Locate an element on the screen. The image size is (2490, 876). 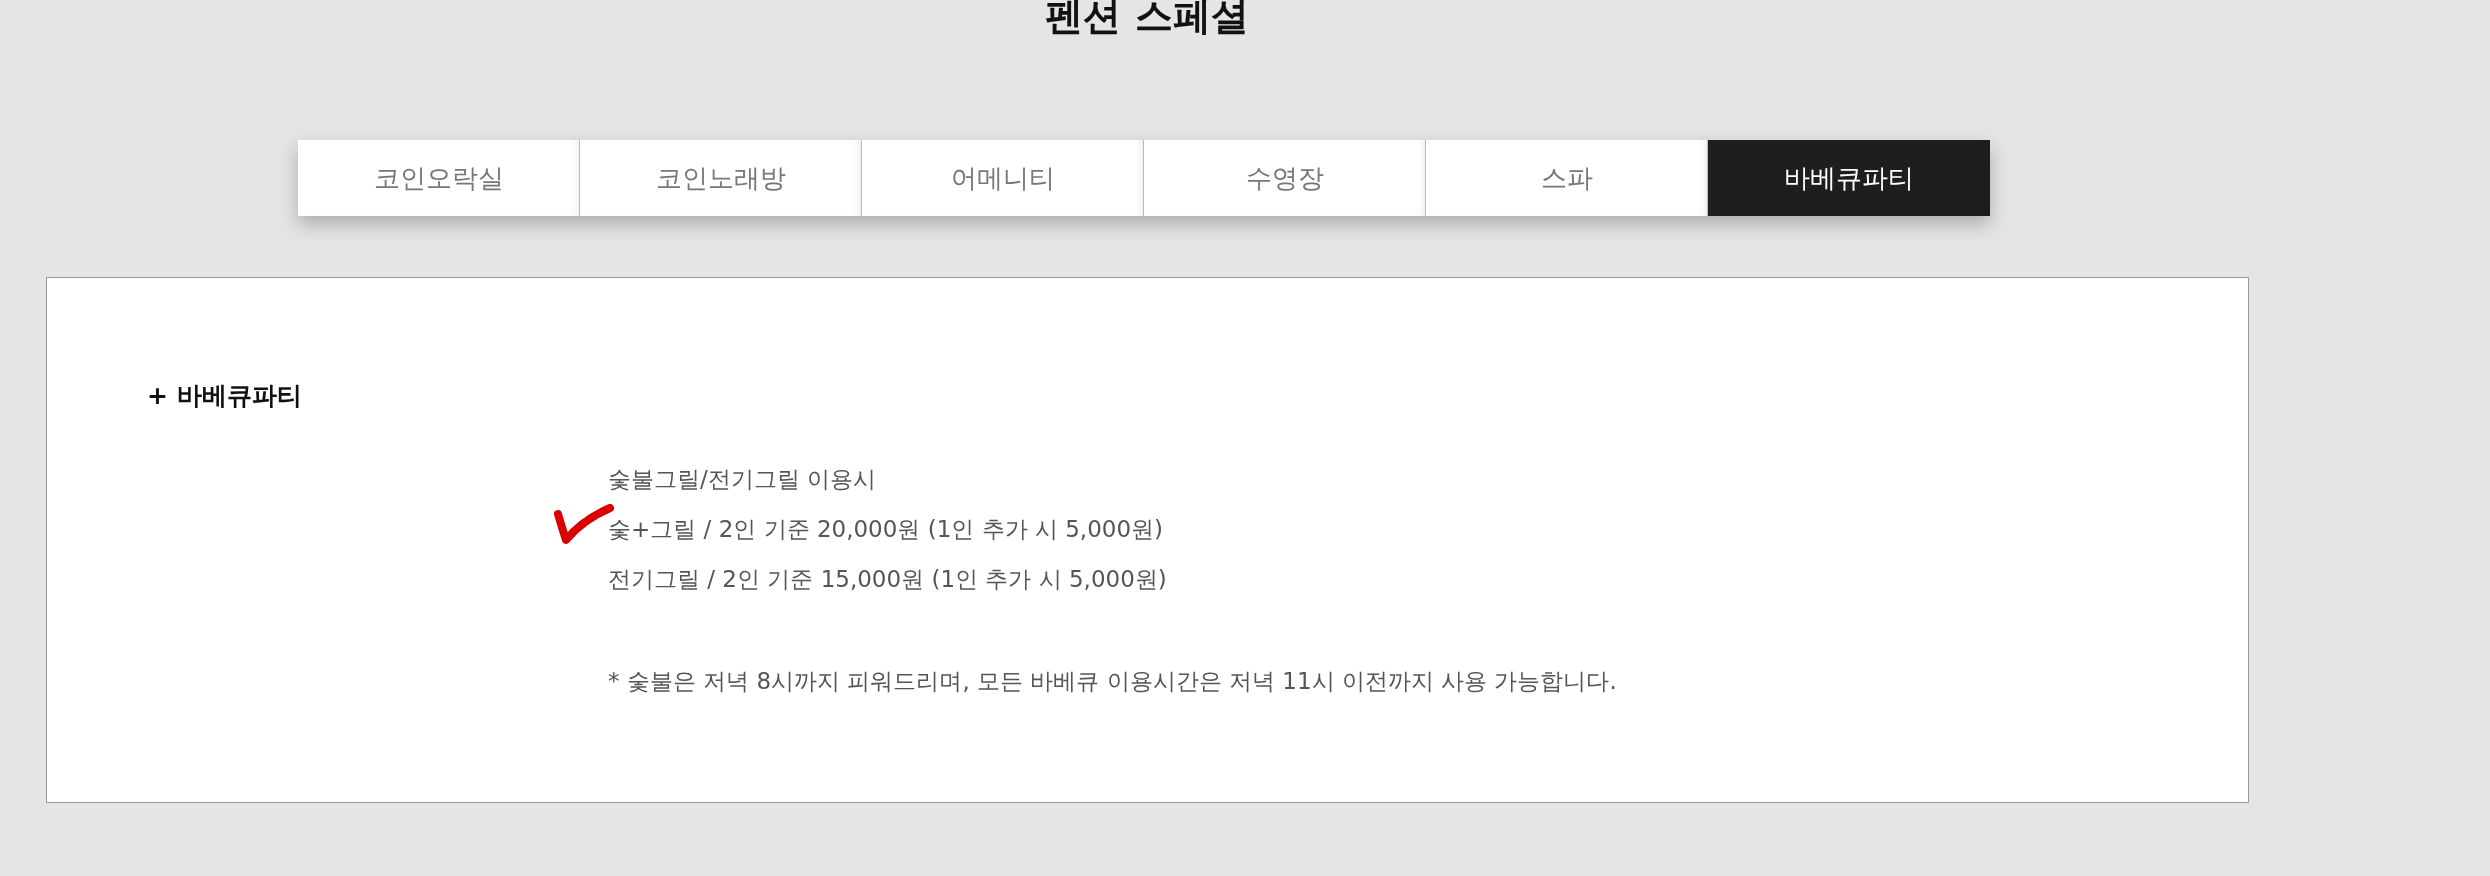
note-text: * 숯불은 저녁 8시까지 피워드리며, 모든 바베큐 이용시간은 저녁 11시 이전까지 사용 가능합니다. is located at coordinates (1113, 681).